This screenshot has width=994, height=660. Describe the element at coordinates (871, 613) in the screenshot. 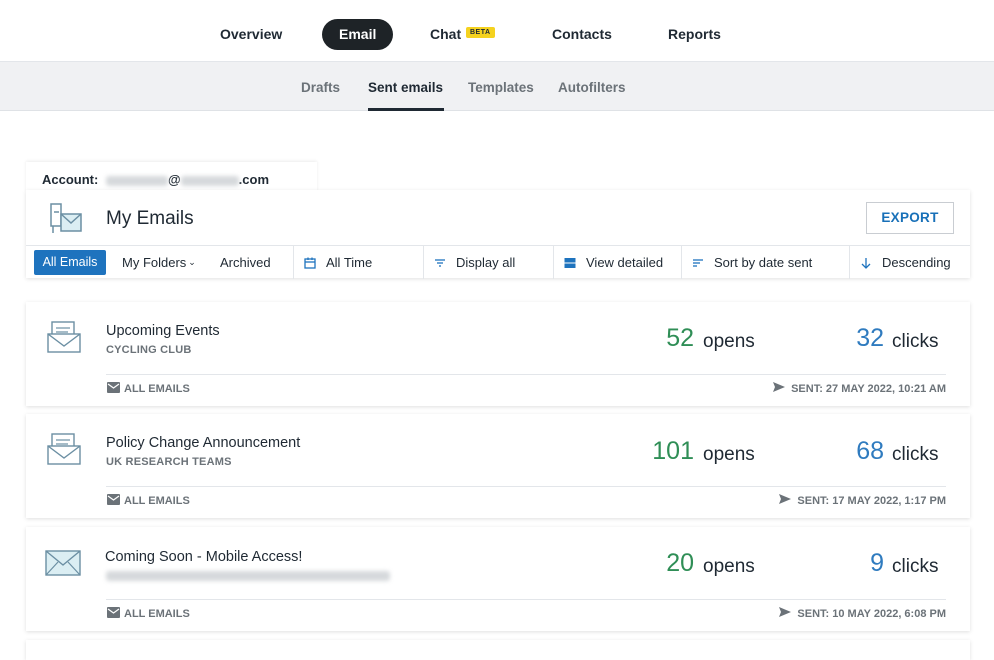

I see `sent-label: SENT: 10 MAY 2022, 6:08 PM` at that location.